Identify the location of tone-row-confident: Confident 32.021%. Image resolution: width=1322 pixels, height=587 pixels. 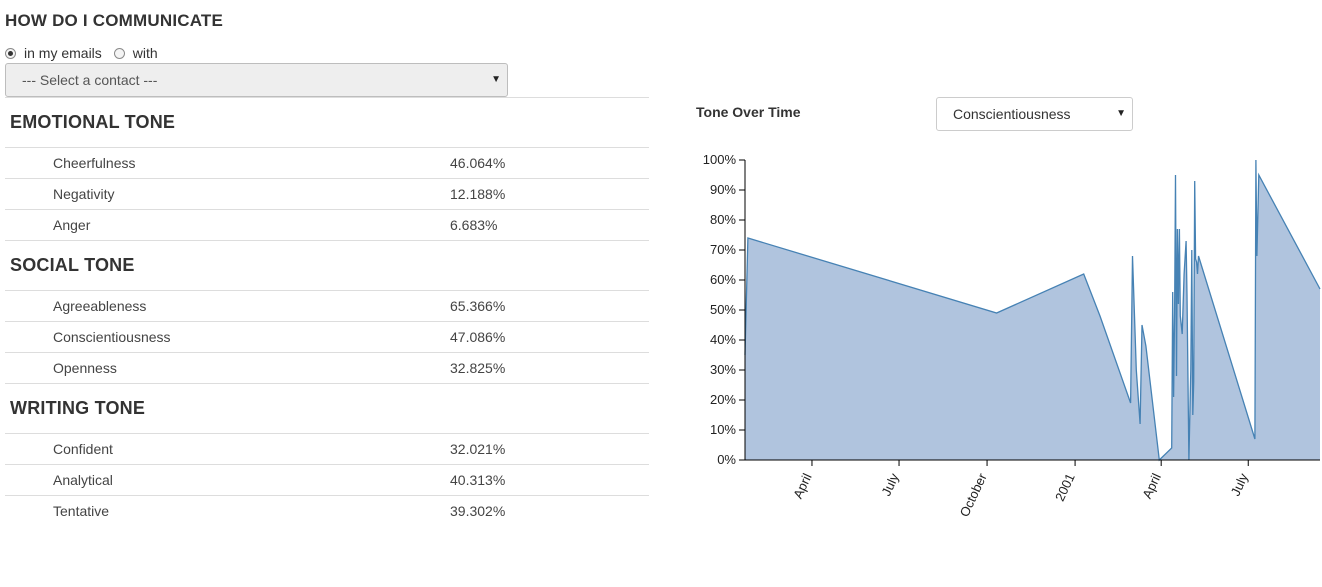
(327, 449).